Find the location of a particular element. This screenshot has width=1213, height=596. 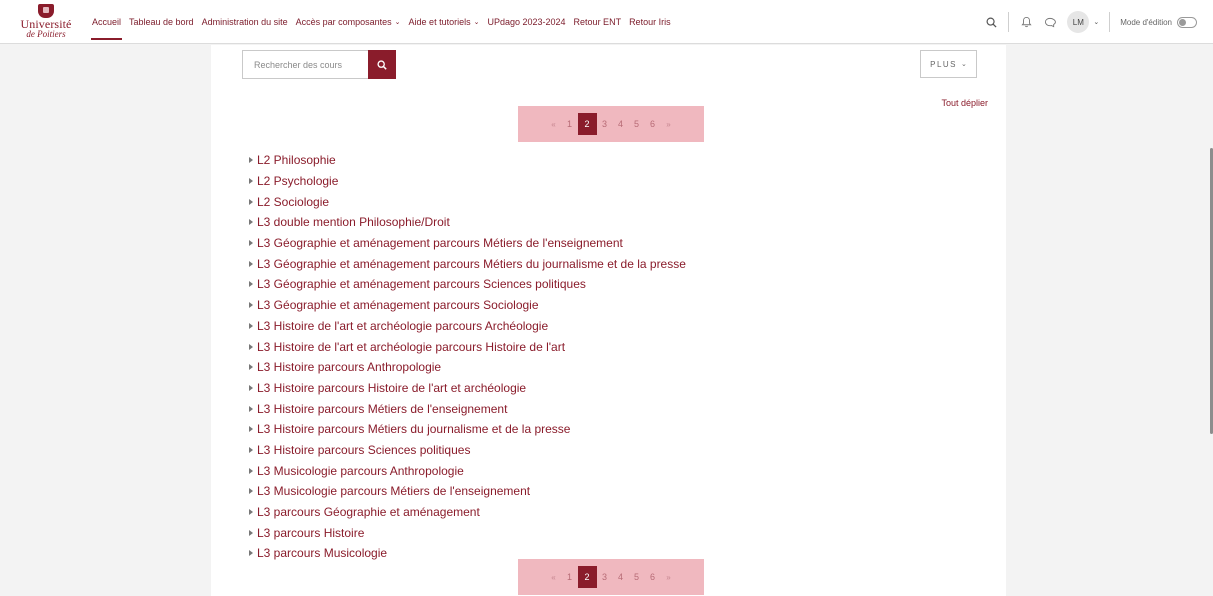

nav-item-5: UPdago 2023-2024 is located at coordinates (526, 22).